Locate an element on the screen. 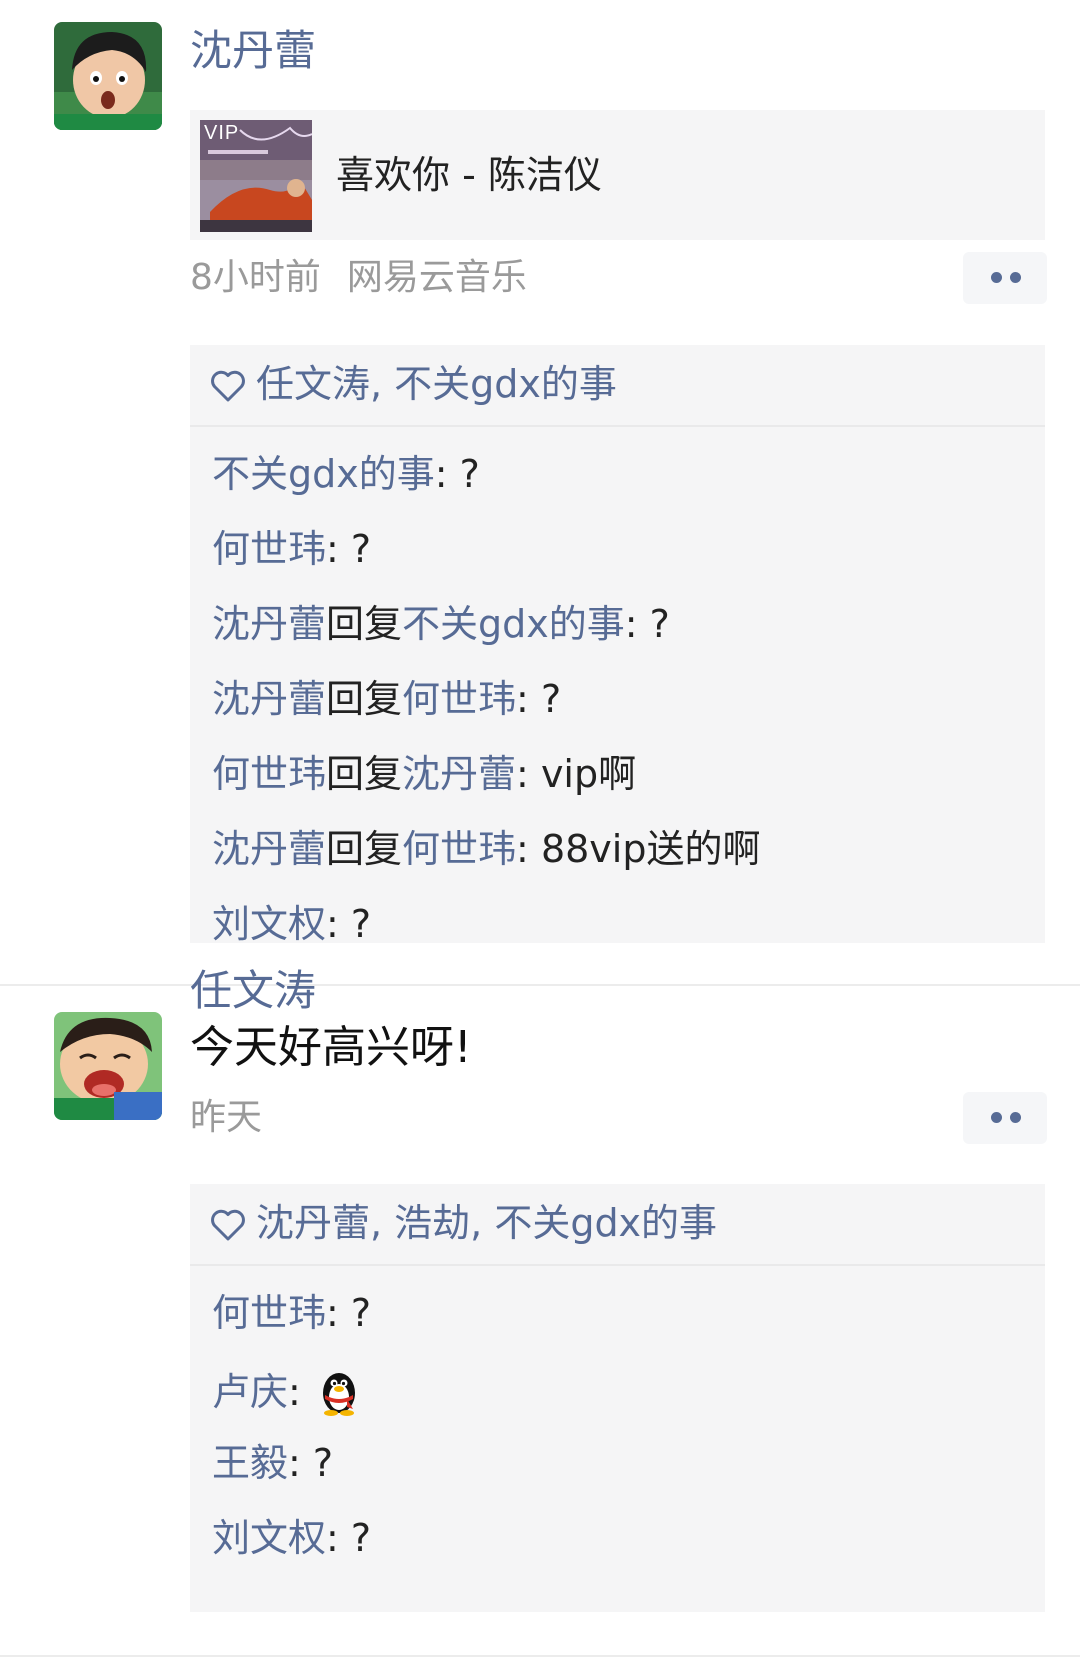  comment-item: 沈丹蕾回复不关gdx的事: ? is located at coordinates (617, 638).